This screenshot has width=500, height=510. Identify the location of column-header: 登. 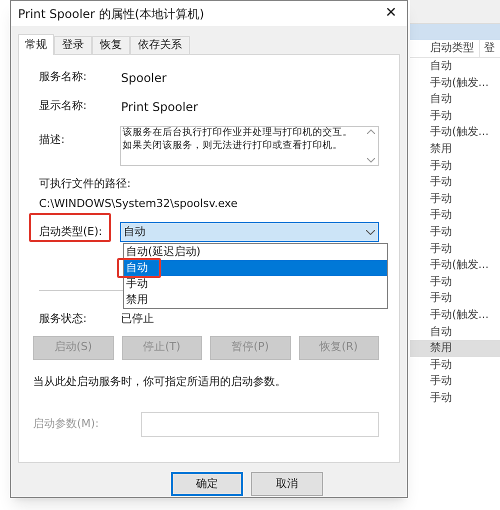
(487, 48).